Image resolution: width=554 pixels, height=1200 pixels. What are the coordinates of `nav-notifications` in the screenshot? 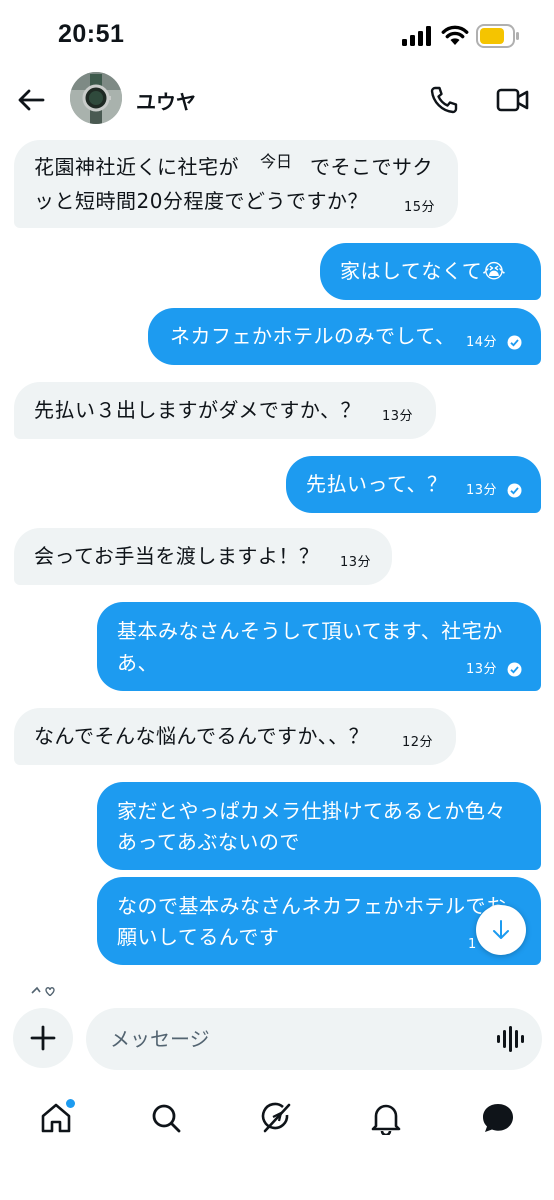 It's located at (386, 1118).